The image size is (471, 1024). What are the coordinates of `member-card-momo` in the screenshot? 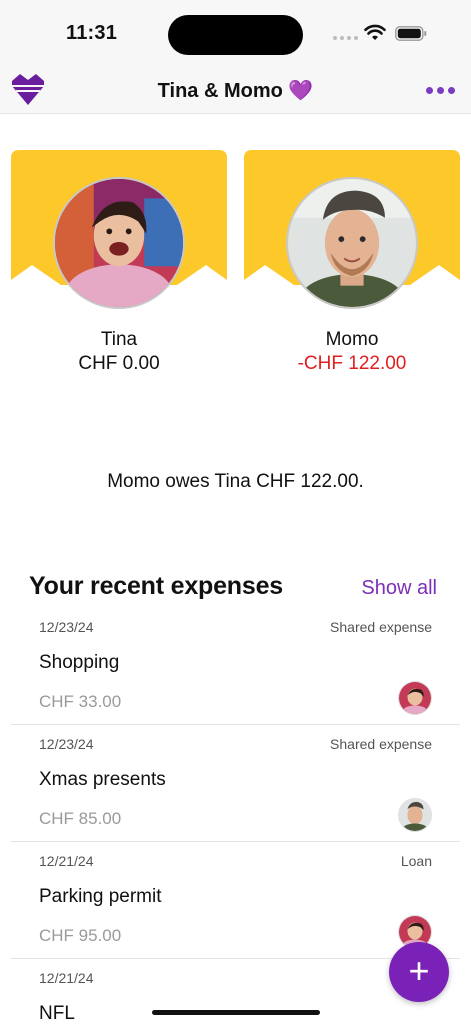 It's located at (352, 229).